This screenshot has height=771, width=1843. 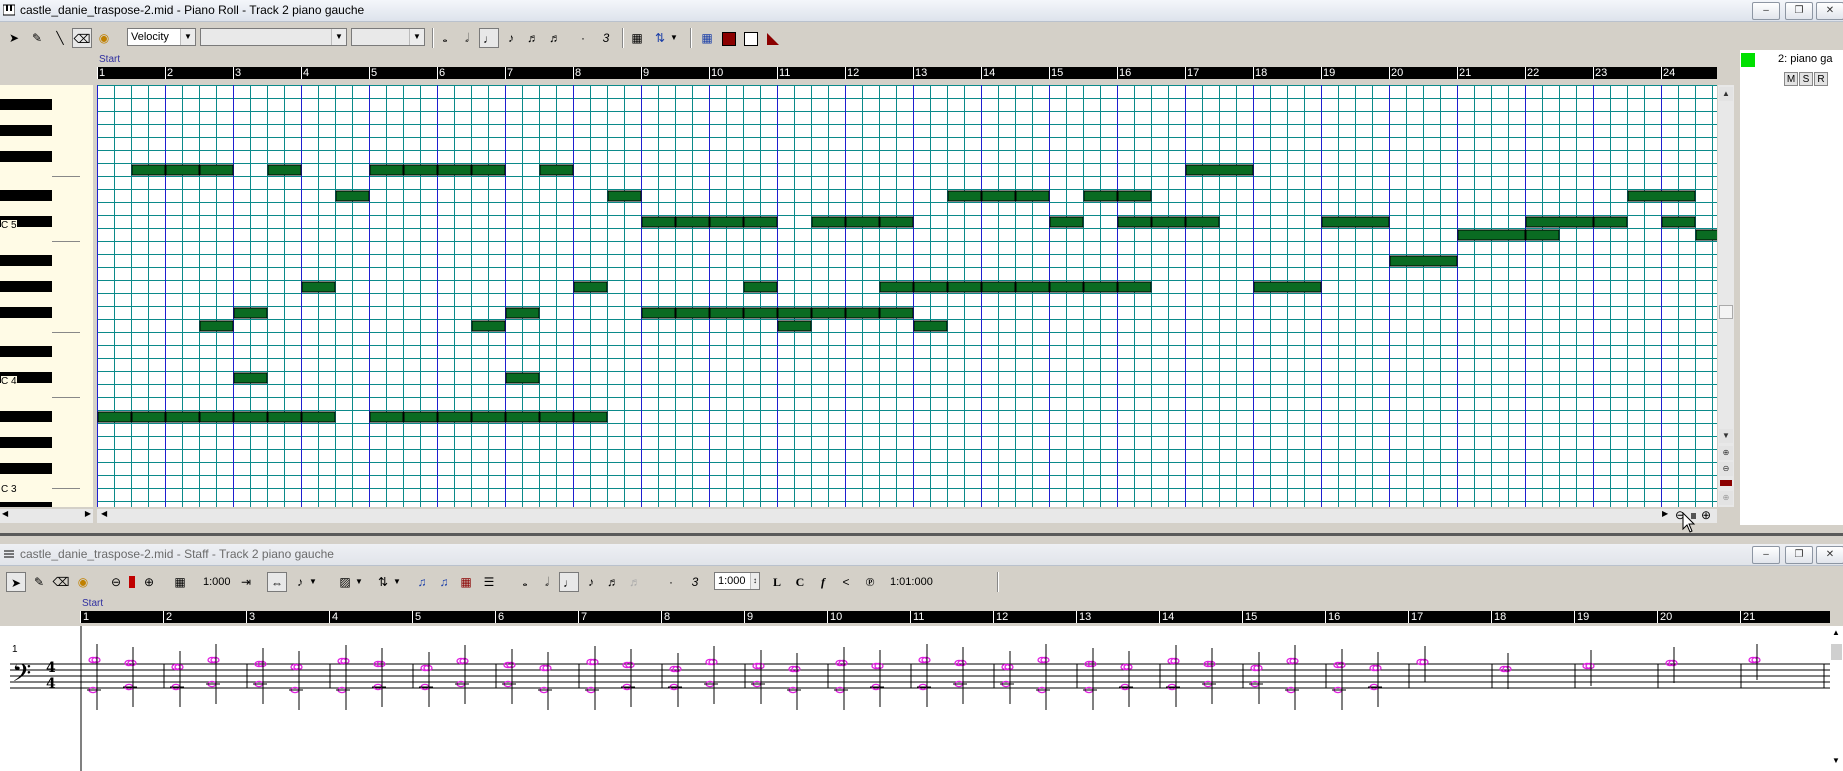 What do you see at coordinates (1829, 11) in the screenshot?
I see `close-button: ✕` at bounding box center [1829, 11].